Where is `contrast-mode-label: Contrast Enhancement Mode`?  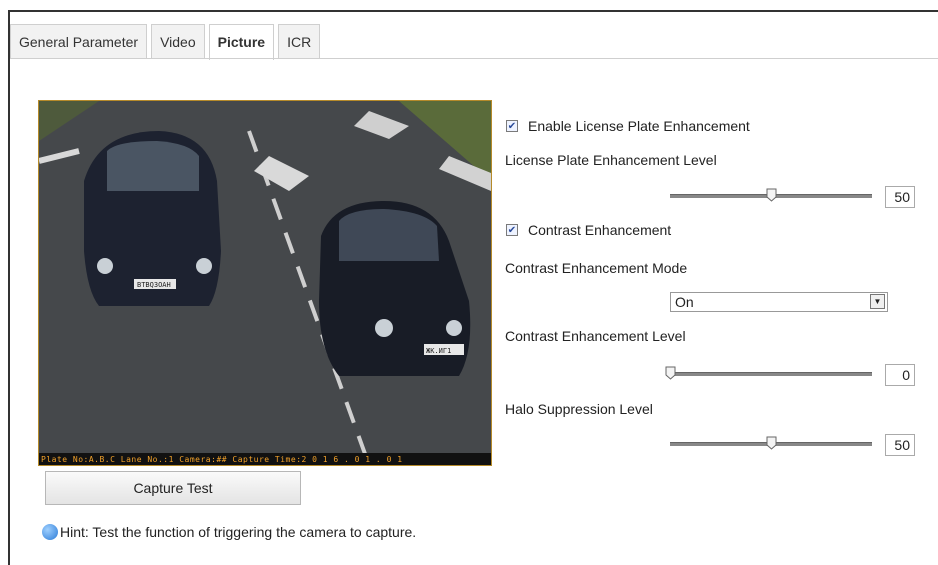 contrast-mode-label: Contrast Enhancement Mode is located at coordinates (596, 268).